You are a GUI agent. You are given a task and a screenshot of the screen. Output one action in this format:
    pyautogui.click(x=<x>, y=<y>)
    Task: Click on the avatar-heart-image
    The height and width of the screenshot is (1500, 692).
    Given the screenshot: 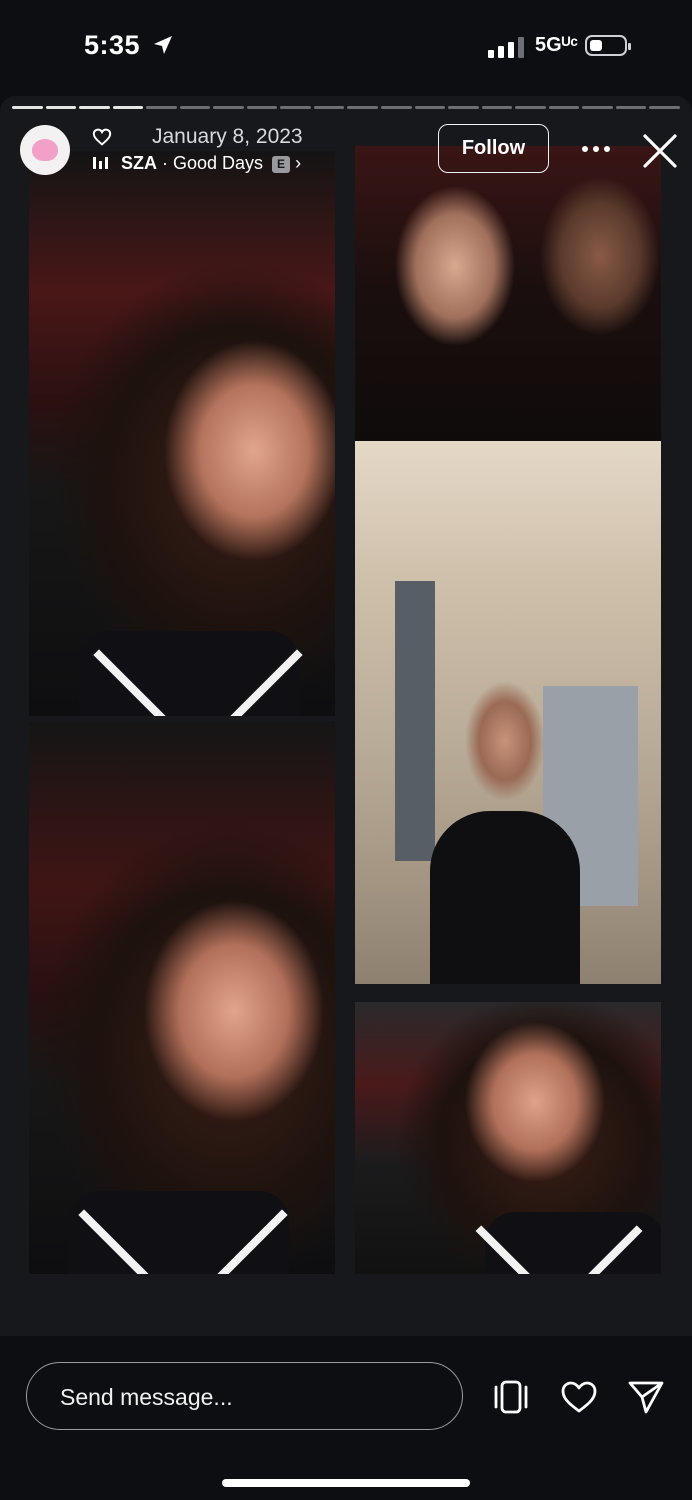 What is the action you would take?
    pyautogui.click(x=45, y=150)
    